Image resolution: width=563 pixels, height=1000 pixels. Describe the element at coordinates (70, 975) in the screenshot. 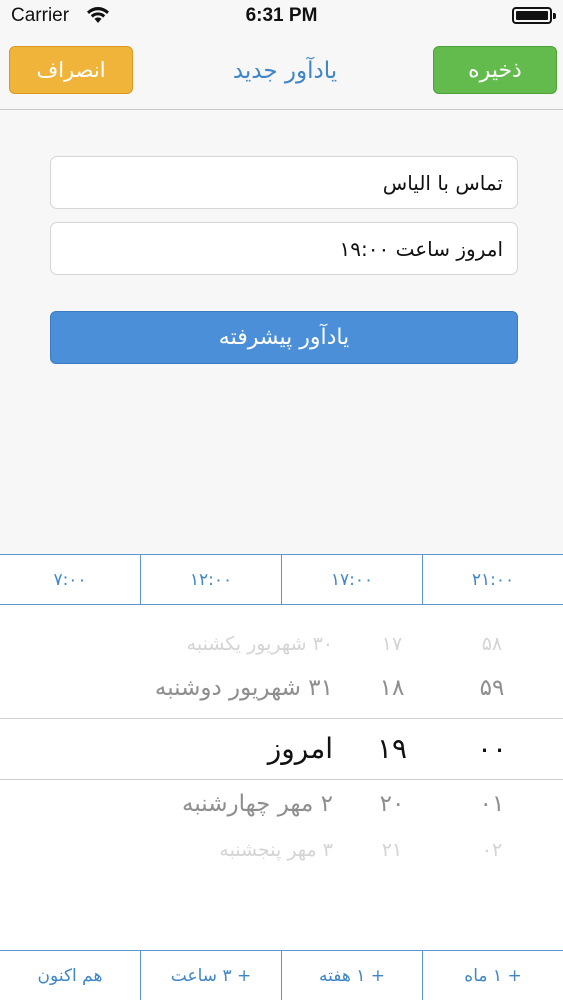

I see `quick-add-now: هم اکنون` at that location.